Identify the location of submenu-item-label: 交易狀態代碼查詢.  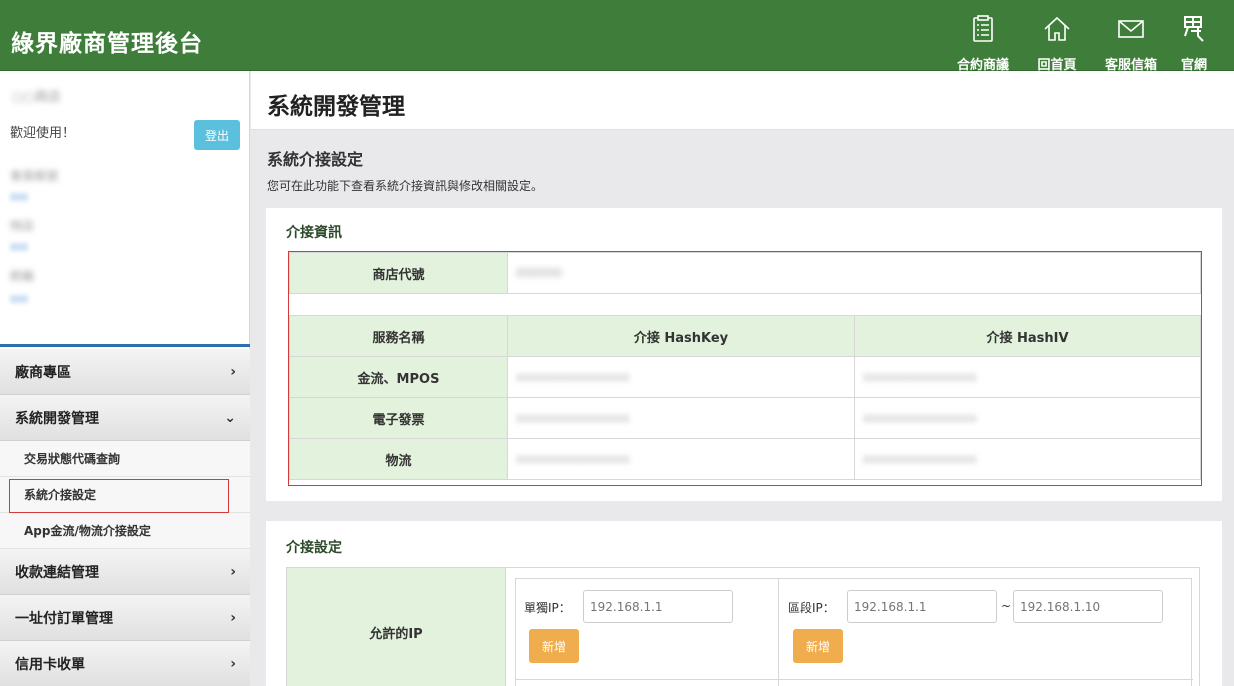
(72, 459).